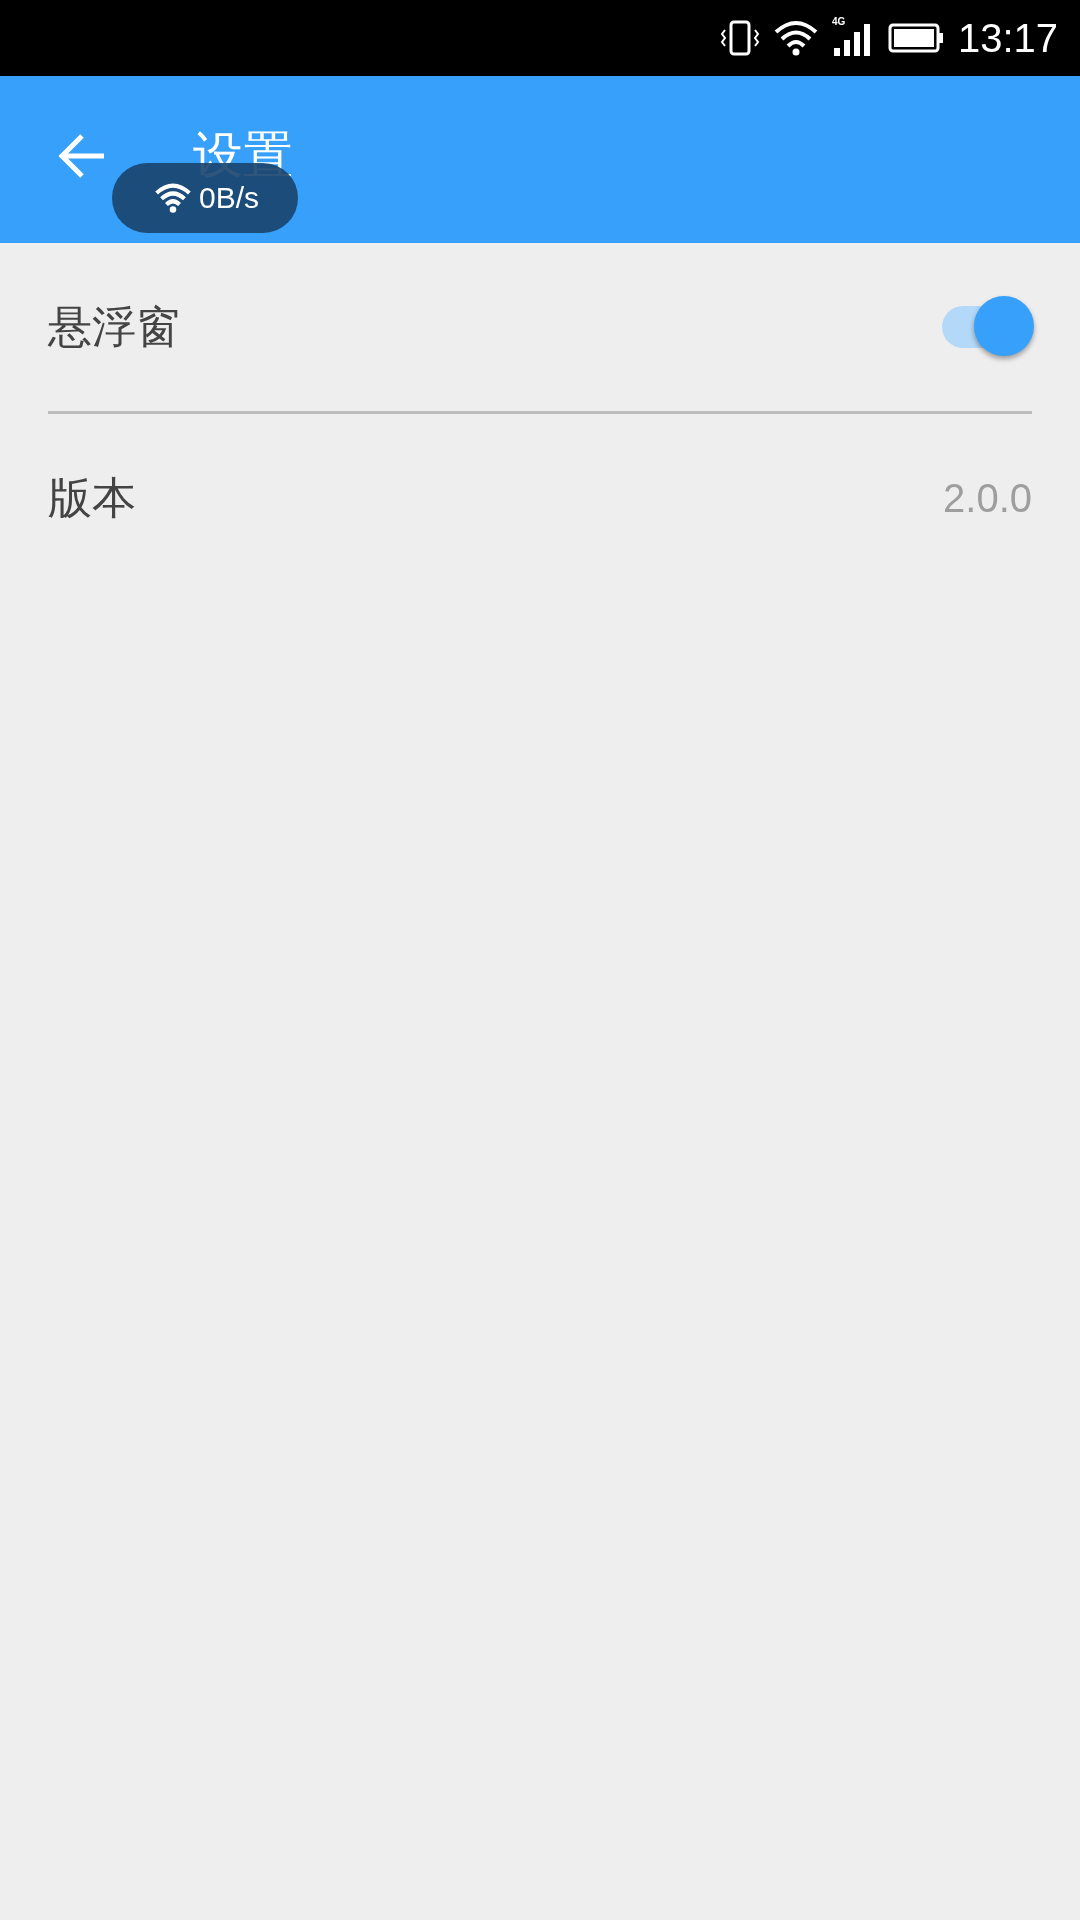 This screenshot has height=1920, width=1080. I want to click on toggle-switch, so click(987, 327).